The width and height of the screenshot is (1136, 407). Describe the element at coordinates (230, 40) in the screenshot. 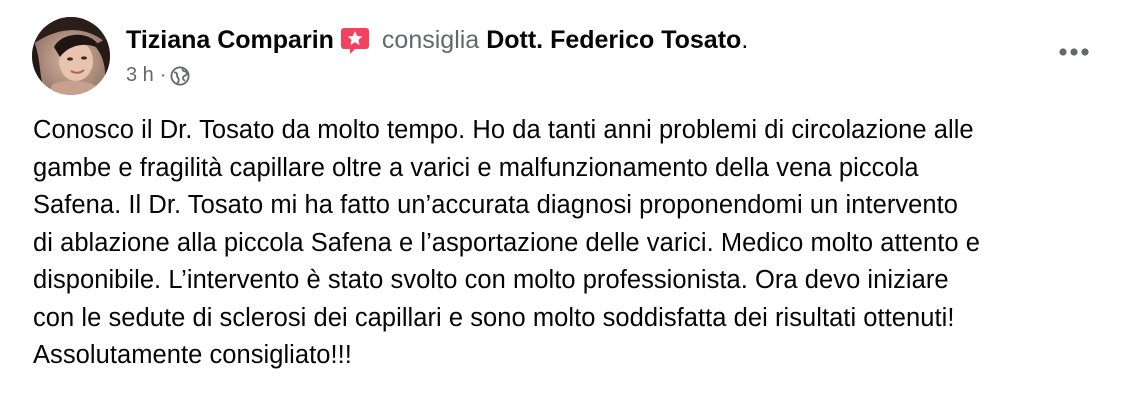

I see `author-name: Tiziana Comparin` at that location.